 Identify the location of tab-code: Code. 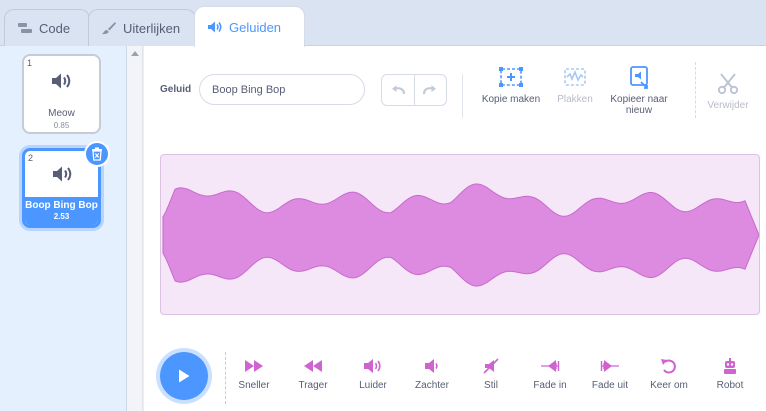
(47, 27).